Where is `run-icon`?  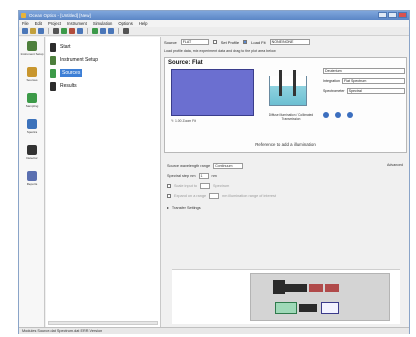 run-icon is located at coordinates (95, 31).